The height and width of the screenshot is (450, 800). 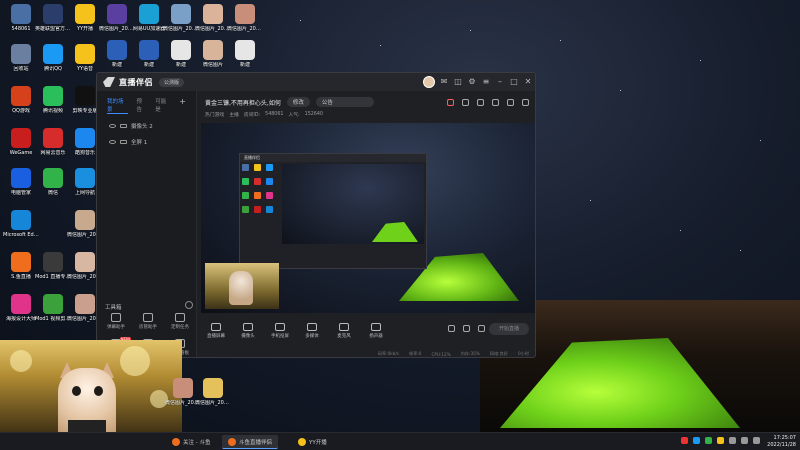 I want to click on desktop-icon: 电脑管家, so click(x=21, y=187).